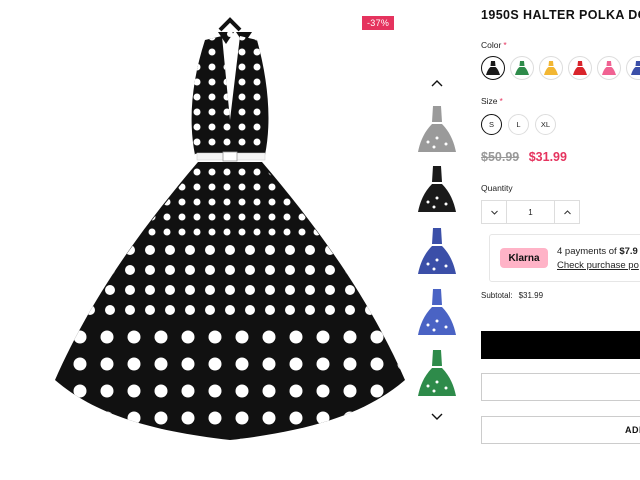 The width and height of the screenshot is (640, 480). I want to click on color-label-text: Color, so click(491, 45).